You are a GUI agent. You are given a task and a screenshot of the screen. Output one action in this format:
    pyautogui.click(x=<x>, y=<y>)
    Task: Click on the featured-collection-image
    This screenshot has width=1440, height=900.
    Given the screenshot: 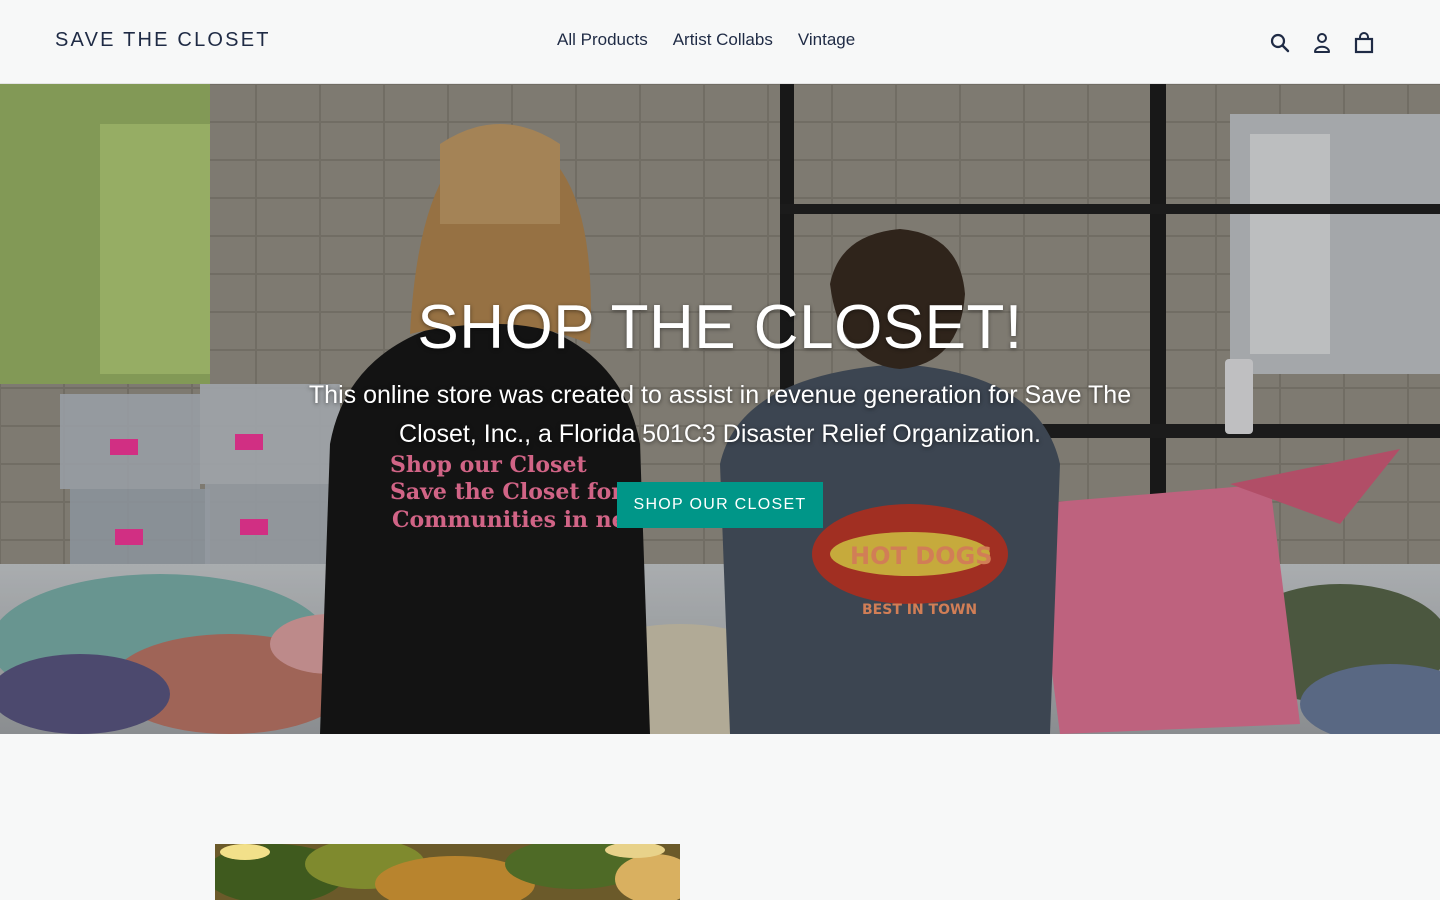 What is the action you would take?
    pyautogui.click(x=447, y=872)
    